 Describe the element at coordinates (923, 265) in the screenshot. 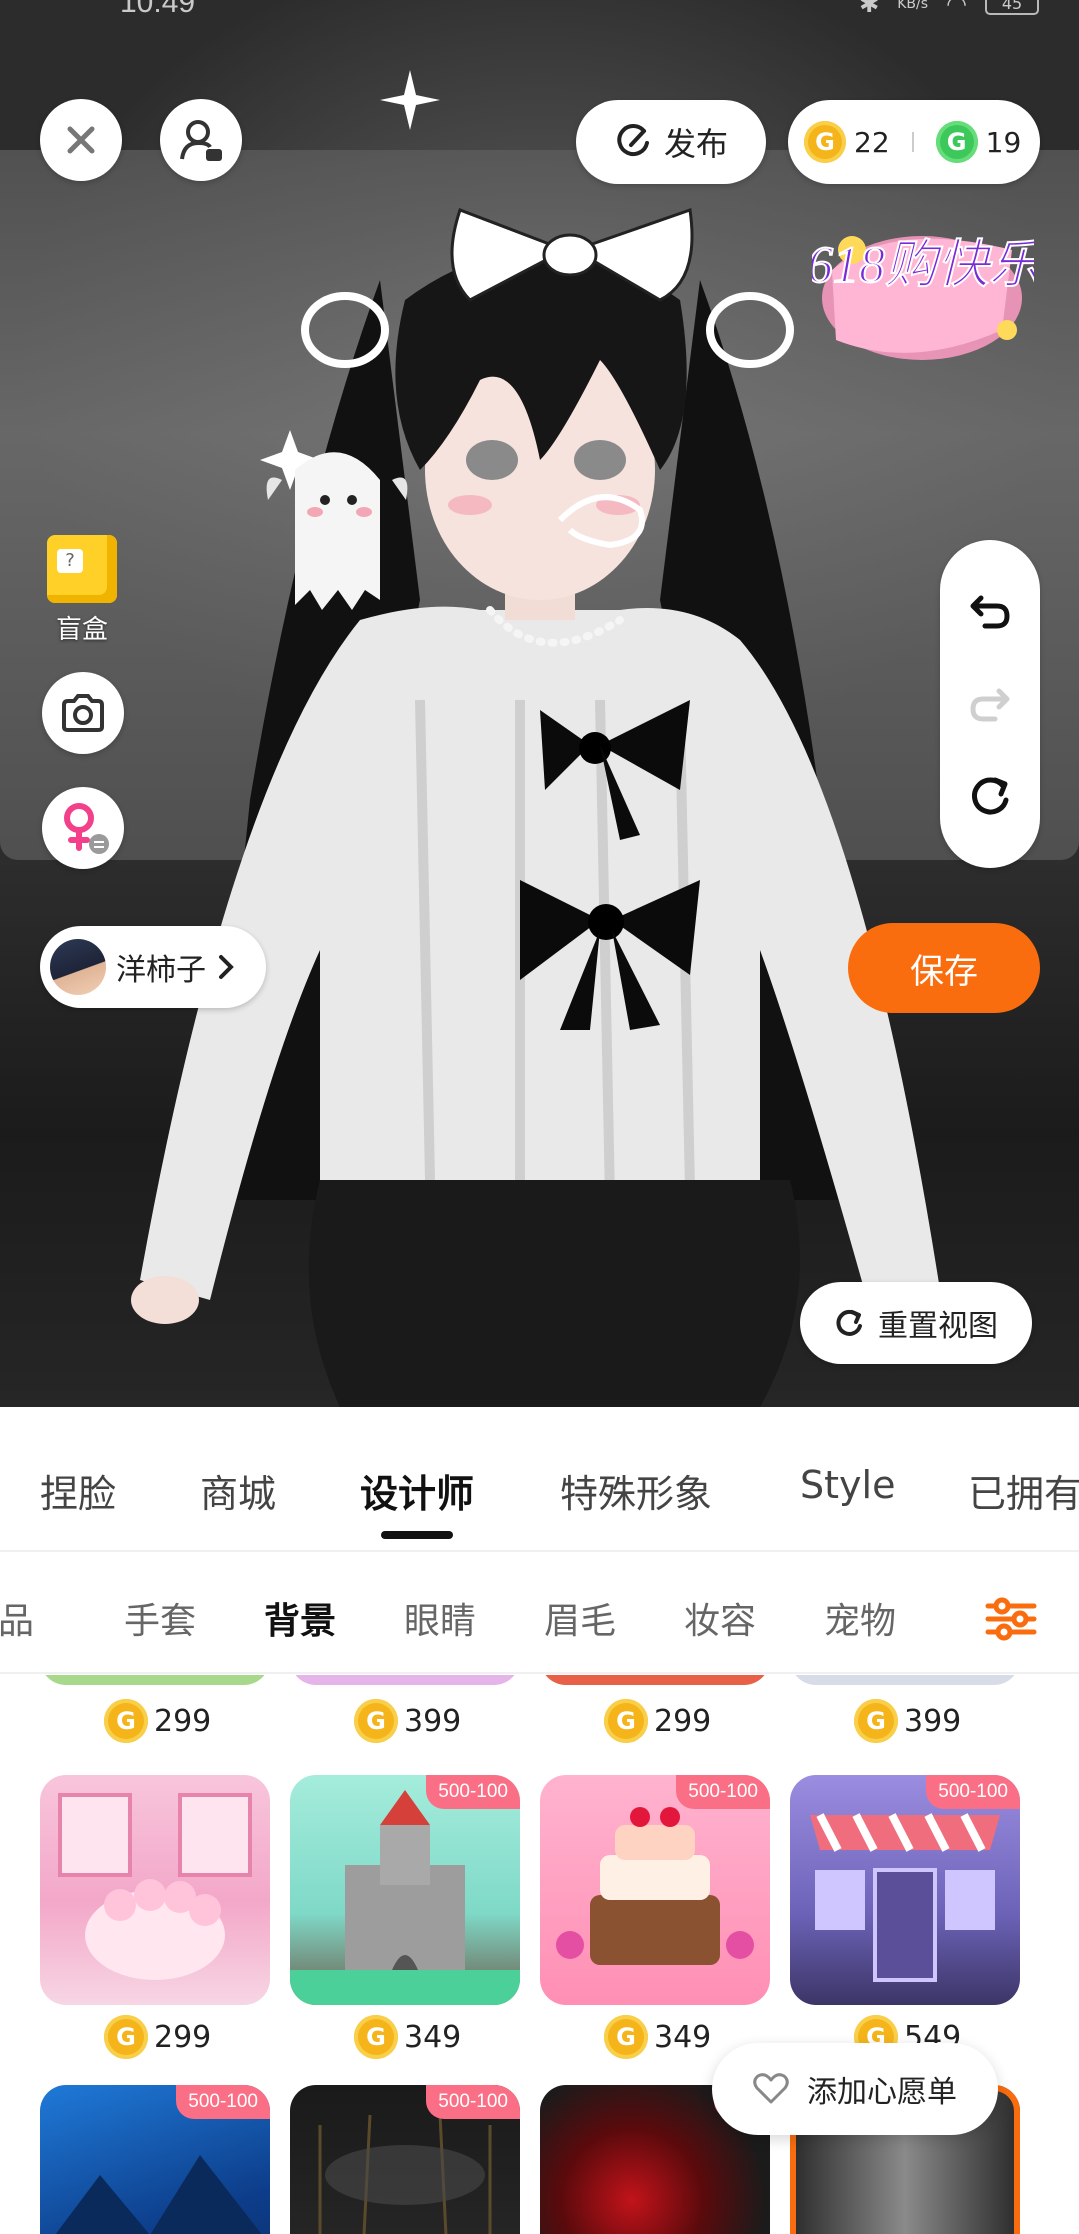

I see `promo-618-text: 618购快乐` at that location.